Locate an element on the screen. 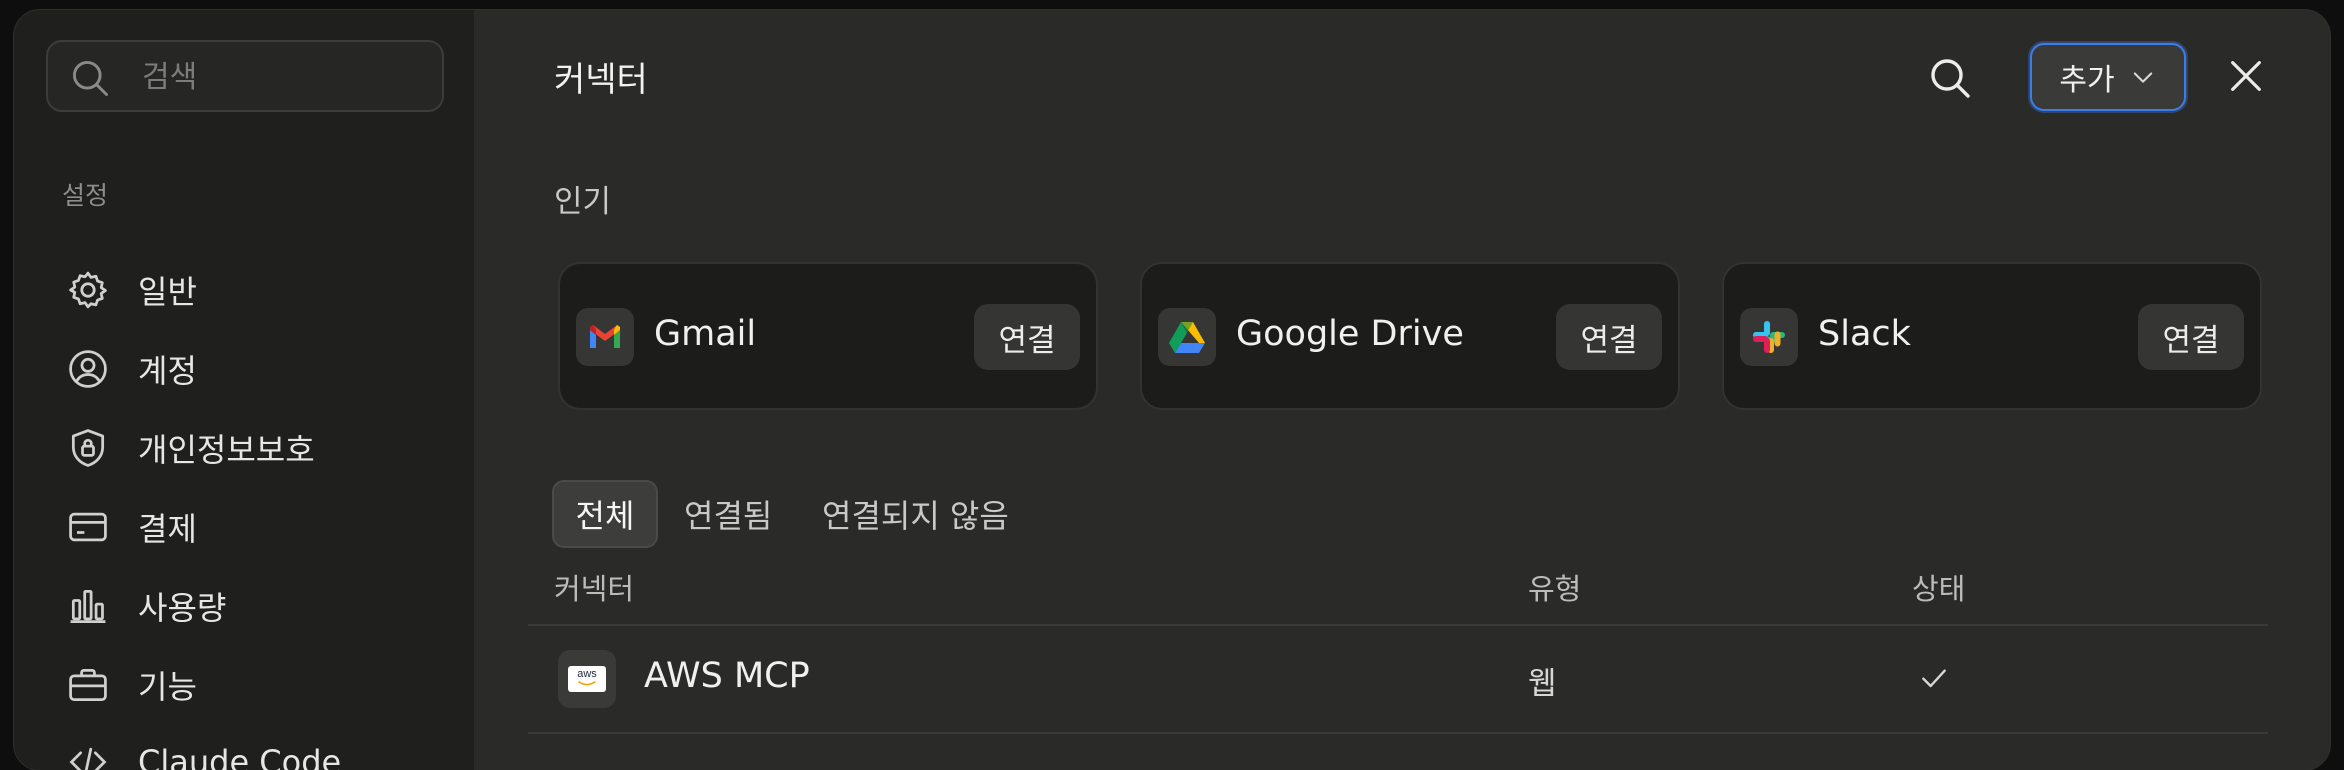 Image resolution: width=2344 pixels, height=770 pixels. table-row-name: AWS MCP is located at coordinates (727, 676).